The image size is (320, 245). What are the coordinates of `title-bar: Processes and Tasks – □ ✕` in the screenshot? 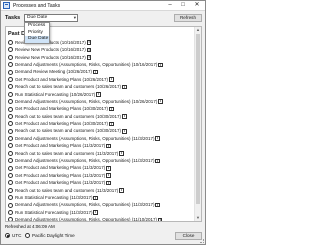 It's located at (103, 6).